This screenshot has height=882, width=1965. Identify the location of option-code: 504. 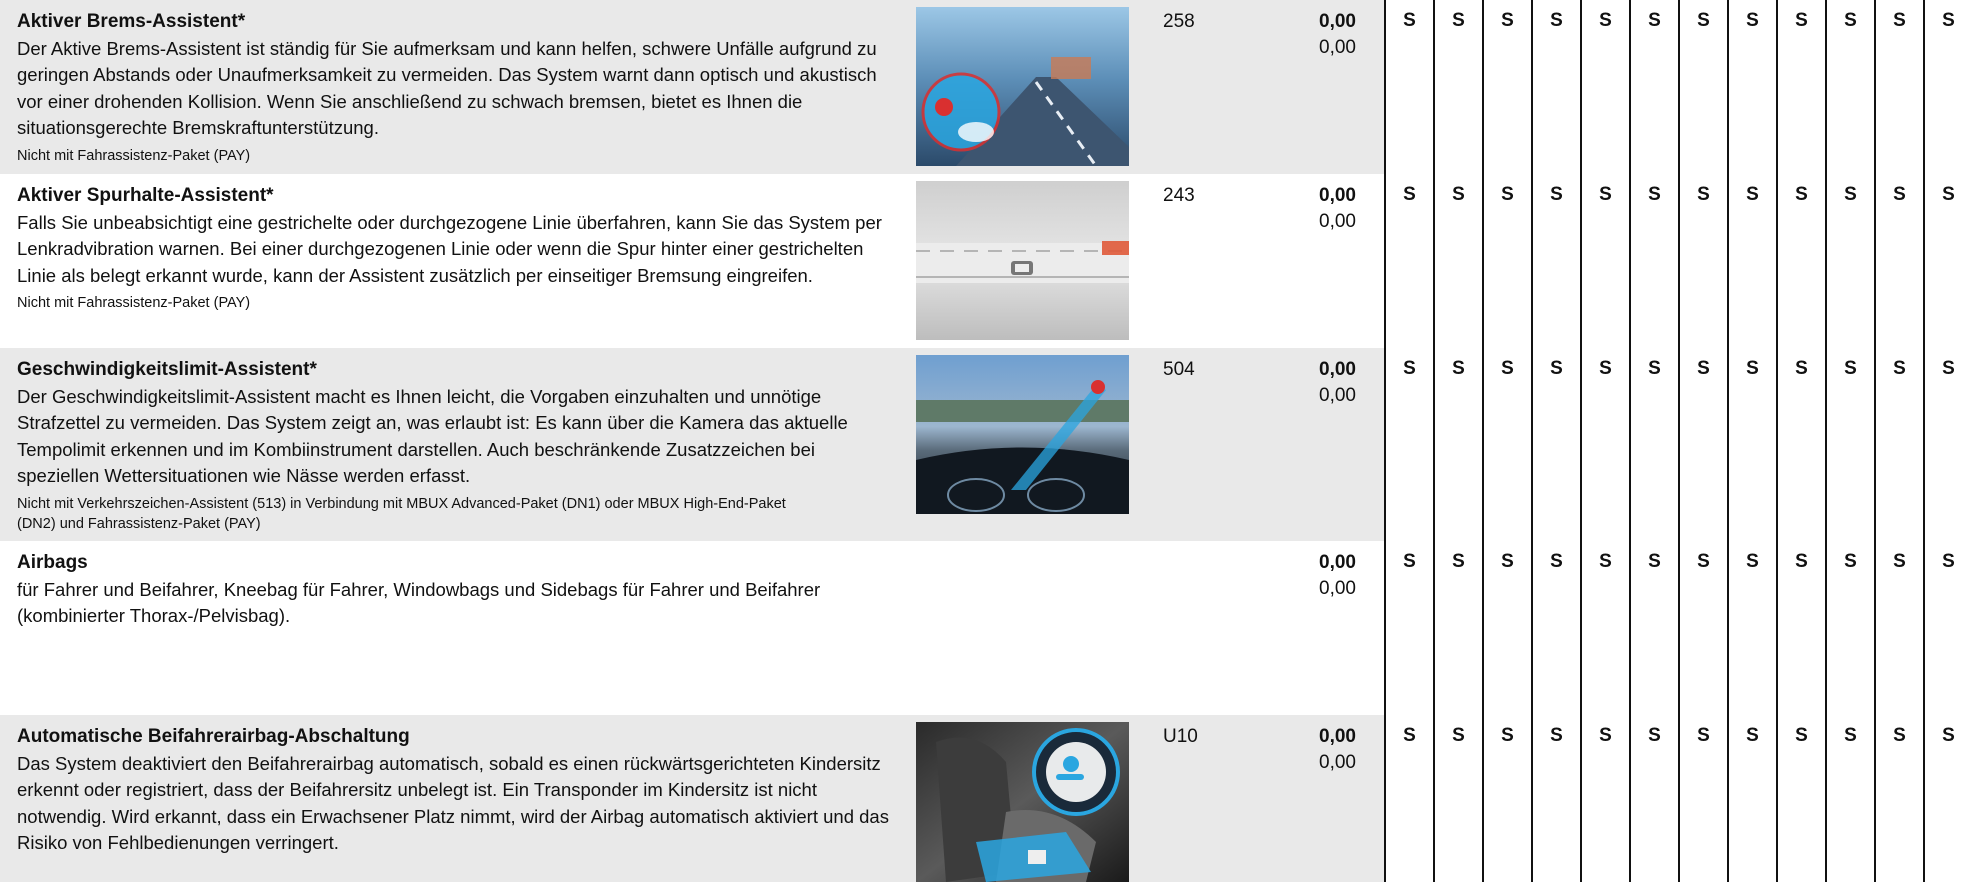
(1179, 369).